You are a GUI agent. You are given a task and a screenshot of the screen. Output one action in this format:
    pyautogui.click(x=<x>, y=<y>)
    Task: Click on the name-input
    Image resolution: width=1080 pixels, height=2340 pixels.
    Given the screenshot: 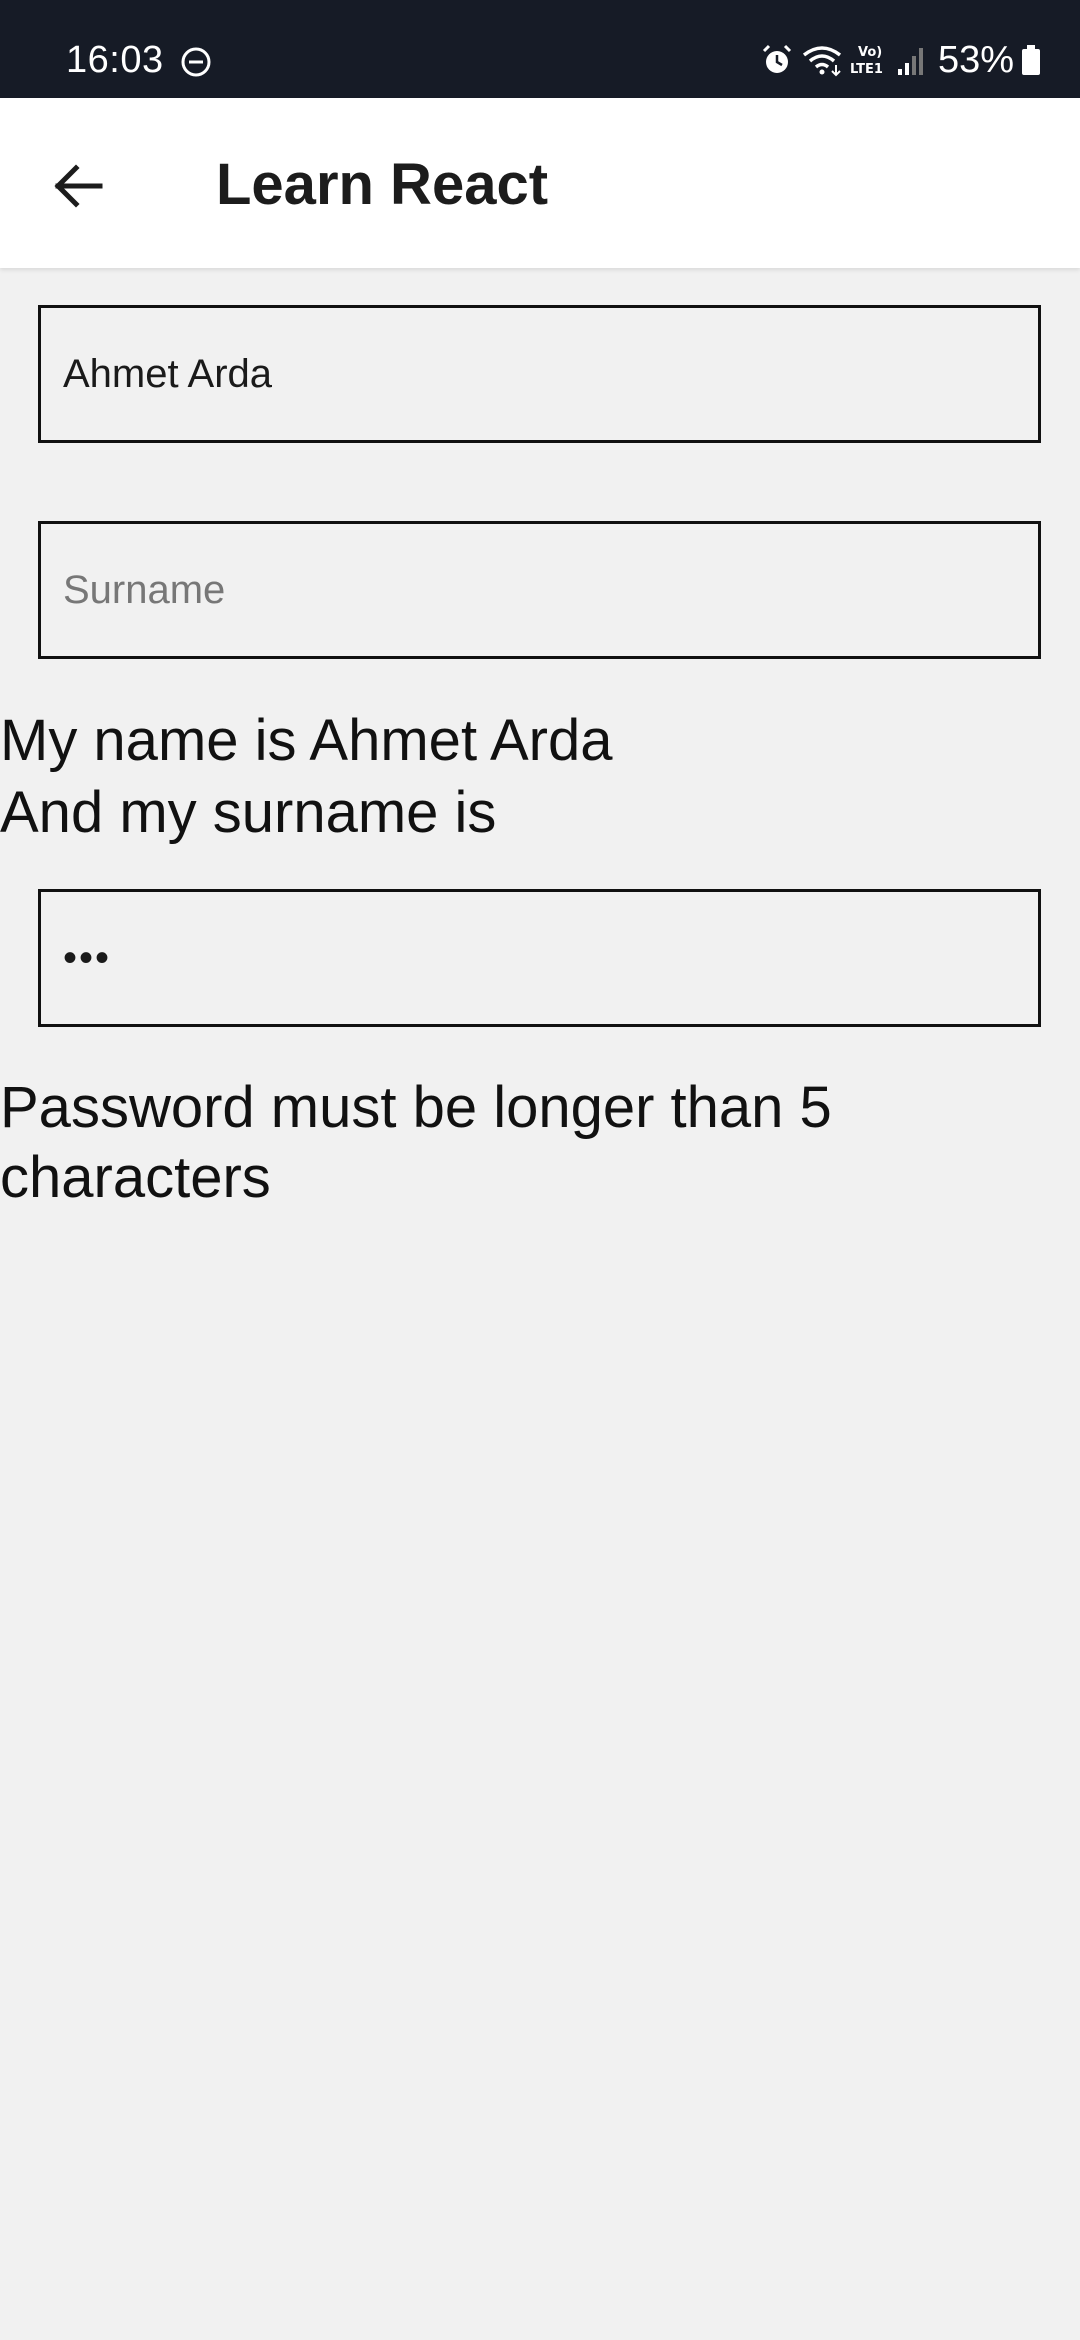 What is the action you would take?
    pyautogui.click(x=539, y=374)
    